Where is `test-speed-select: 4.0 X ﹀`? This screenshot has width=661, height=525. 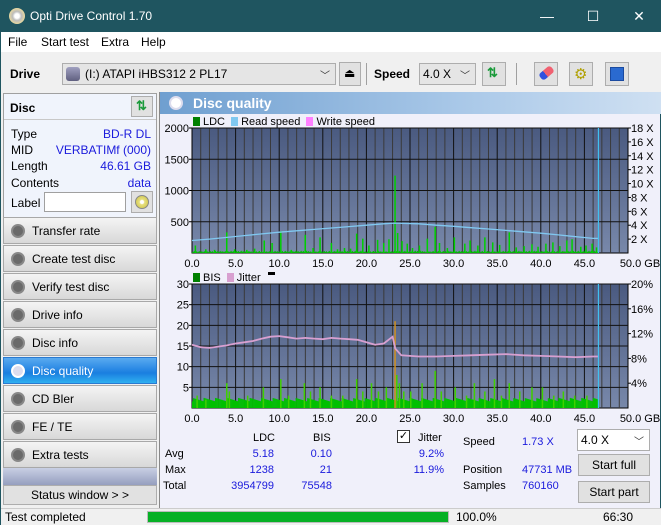
test-speed-select: 4.0 X ﹀ is located at coordinates (613, 440).